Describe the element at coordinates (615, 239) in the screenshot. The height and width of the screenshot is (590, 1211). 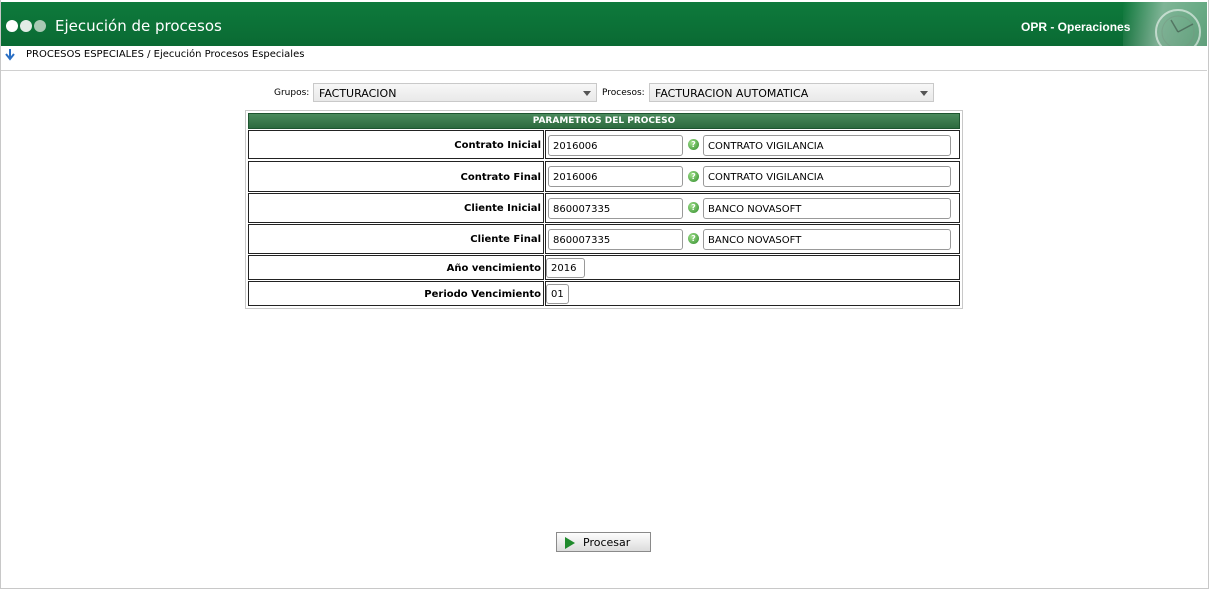
I see `client-end-input: 860007335` at that location.